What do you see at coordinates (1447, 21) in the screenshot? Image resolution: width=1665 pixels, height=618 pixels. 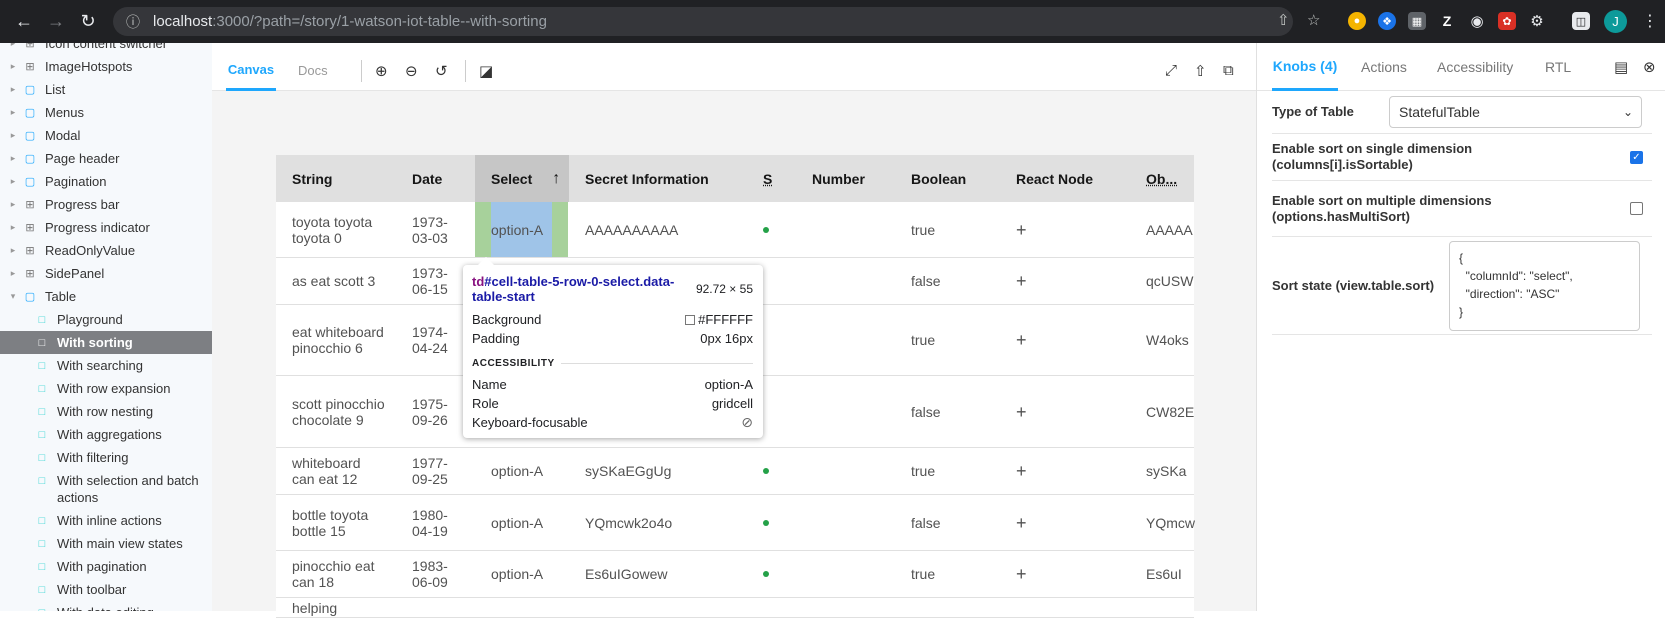 I see `extension-z-icon: Z` at bounding box center [1447, 21].